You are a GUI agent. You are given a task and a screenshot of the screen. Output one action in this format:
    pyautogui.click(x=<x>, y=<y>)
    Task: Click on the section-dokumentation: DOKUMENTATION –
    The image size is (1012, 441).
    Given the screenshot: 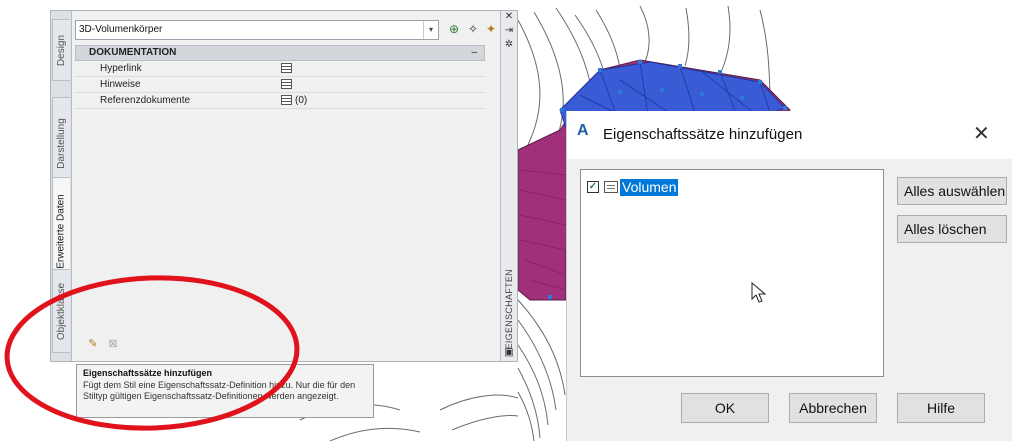 What is the action you would take?
    pyautogui.click(x=280, y=53)
    